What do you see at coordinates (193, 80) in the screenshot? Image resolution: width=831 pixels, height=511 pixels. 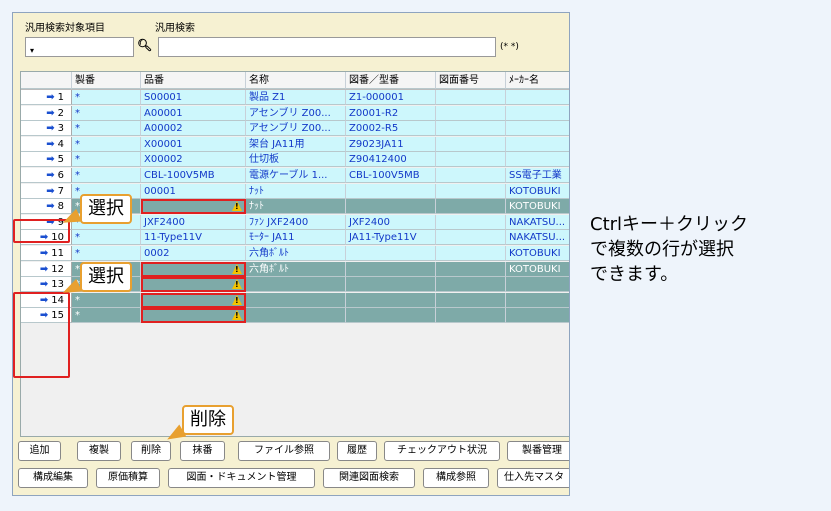 I see `column-header: 品番` at bounding box center [193, 80].